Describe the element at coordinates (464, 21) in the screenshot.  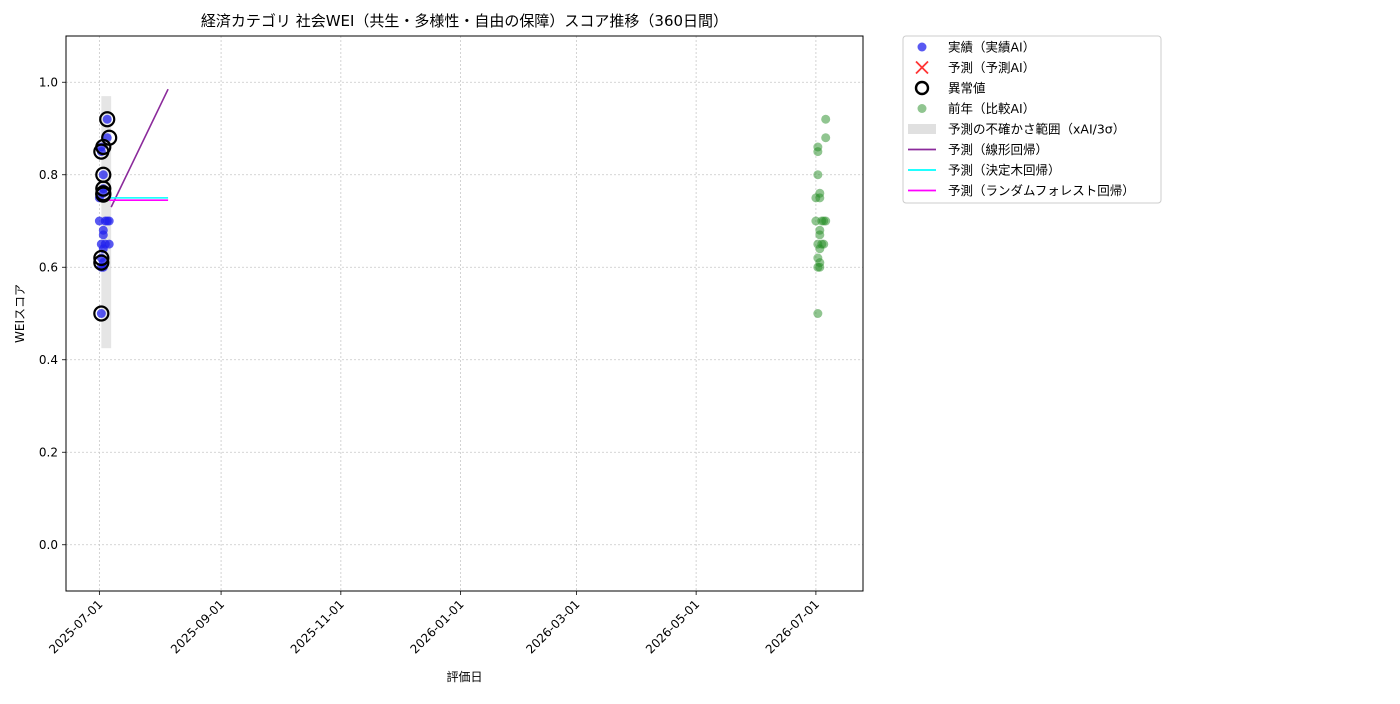
I see `chart-title: 経済カテゴリ 社会WEI（共生・多様性・自由の保障）スコア推移（360日間）` at that location.